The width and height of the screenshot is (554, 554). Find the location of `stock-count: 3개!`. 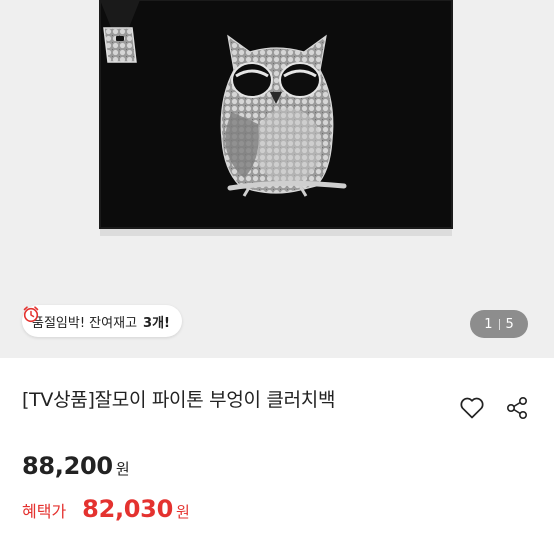

stock-count: 3개! is located at coordinates (156, 323).